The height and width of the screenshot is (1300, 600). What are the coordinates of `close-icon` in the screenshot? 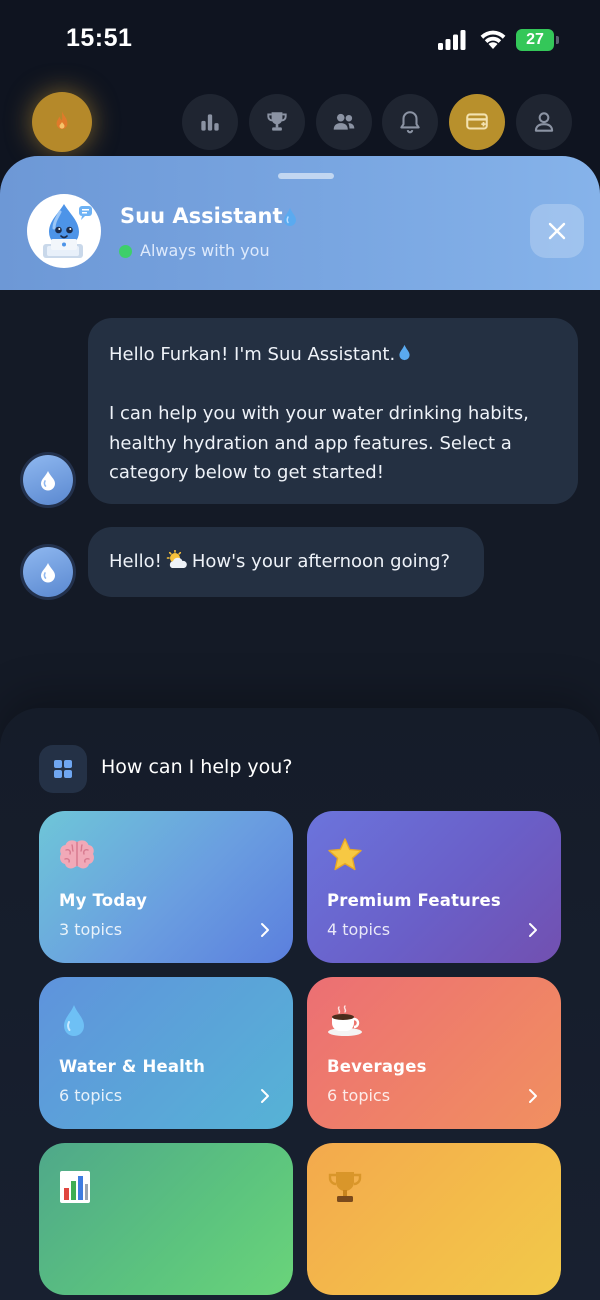 It's located at (557, 231).